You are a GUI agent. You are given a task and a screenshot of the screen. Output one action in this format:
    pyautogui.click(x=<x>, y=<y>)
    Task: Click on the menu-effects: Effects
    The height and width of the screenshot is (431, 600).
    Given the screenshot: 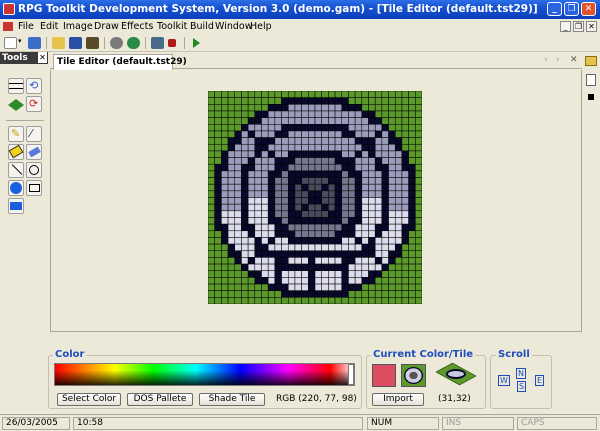 What is the action you would take?
    pyautogui.click(x=137, y=26)
    